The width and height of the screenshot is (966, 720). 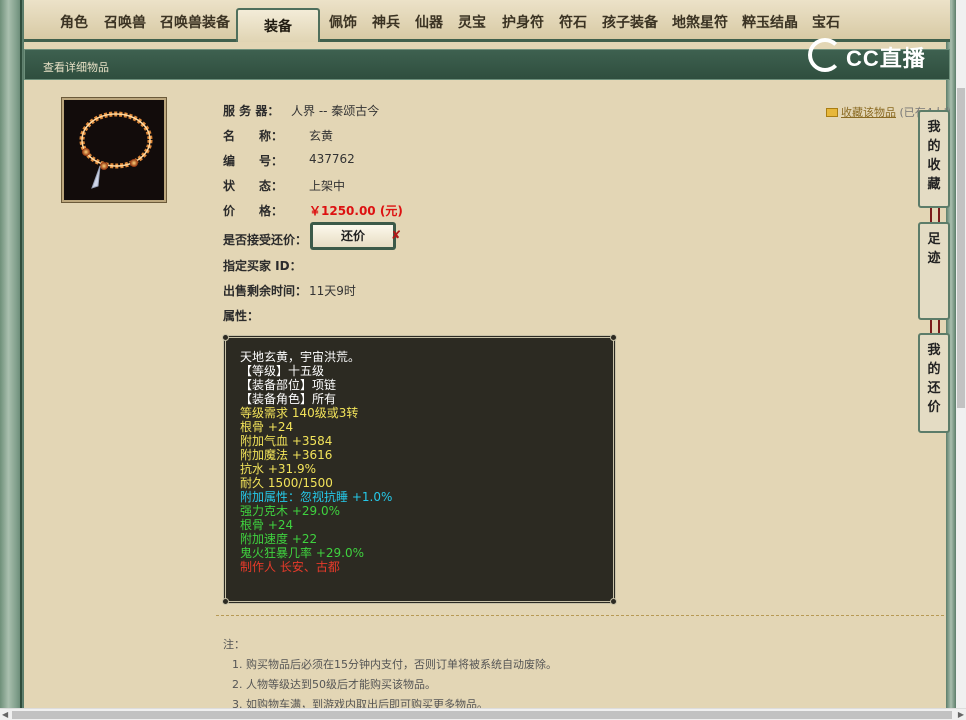 I want to click on notes-title: 注：, so click(x=234, y=644).